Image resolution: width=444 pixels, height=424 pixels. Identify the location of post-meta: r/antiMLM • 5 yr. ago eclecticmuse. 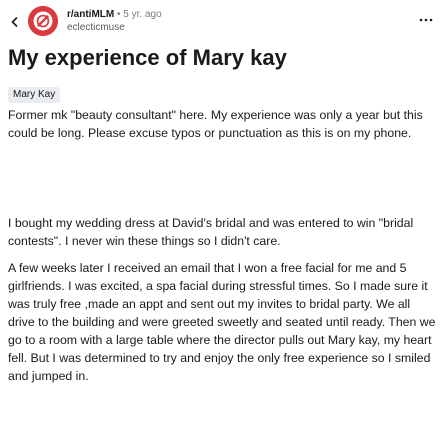
(114, 21).